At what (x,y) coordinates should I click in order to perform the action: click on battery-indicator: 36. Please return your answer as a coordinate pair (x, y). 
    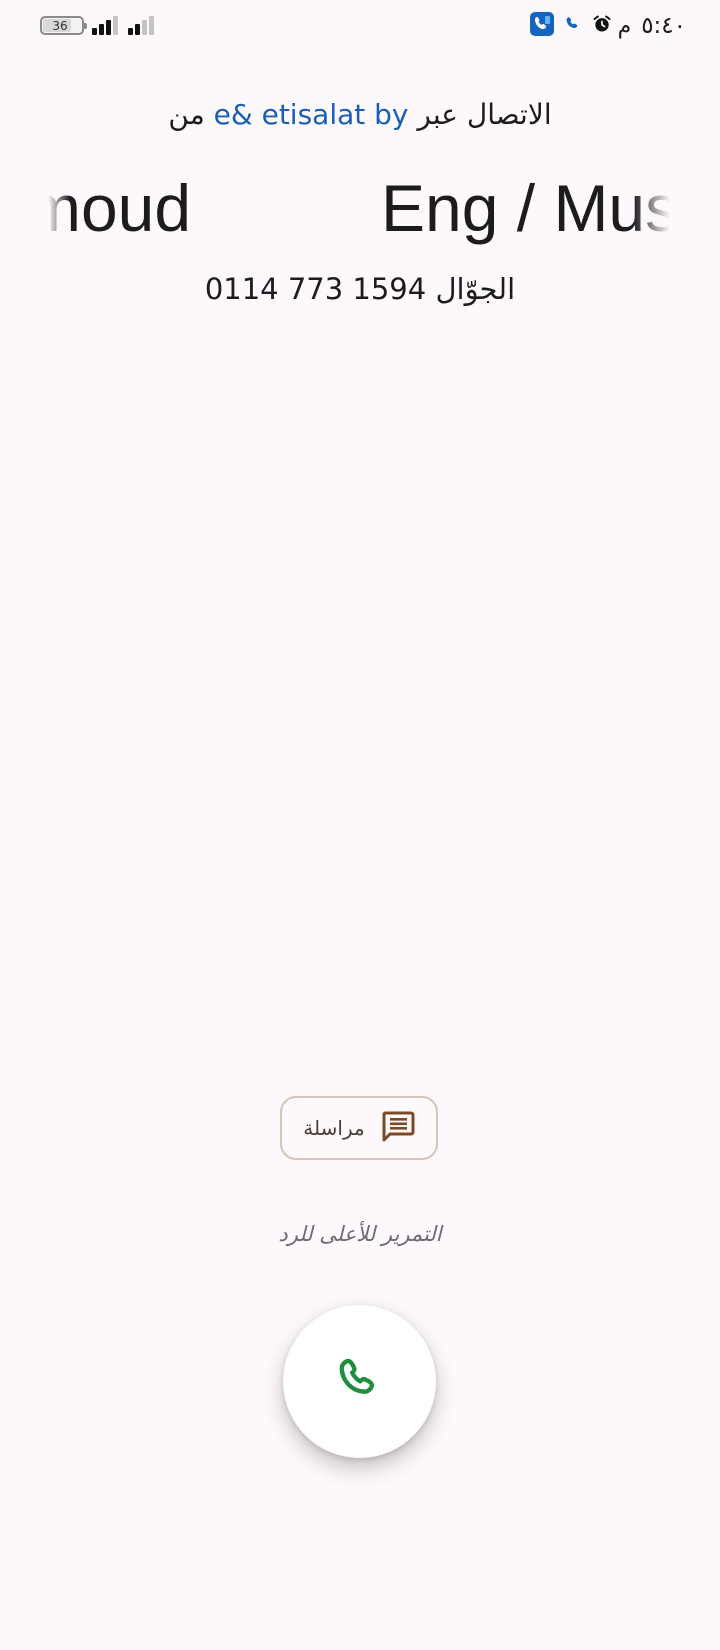
    Looking at the image, I should click on (63, 25).